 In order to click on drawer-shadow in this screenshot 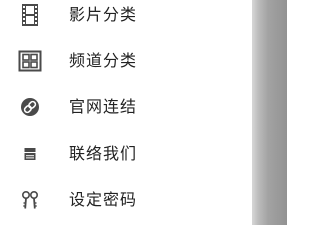, I will do `click(269, 112)`.